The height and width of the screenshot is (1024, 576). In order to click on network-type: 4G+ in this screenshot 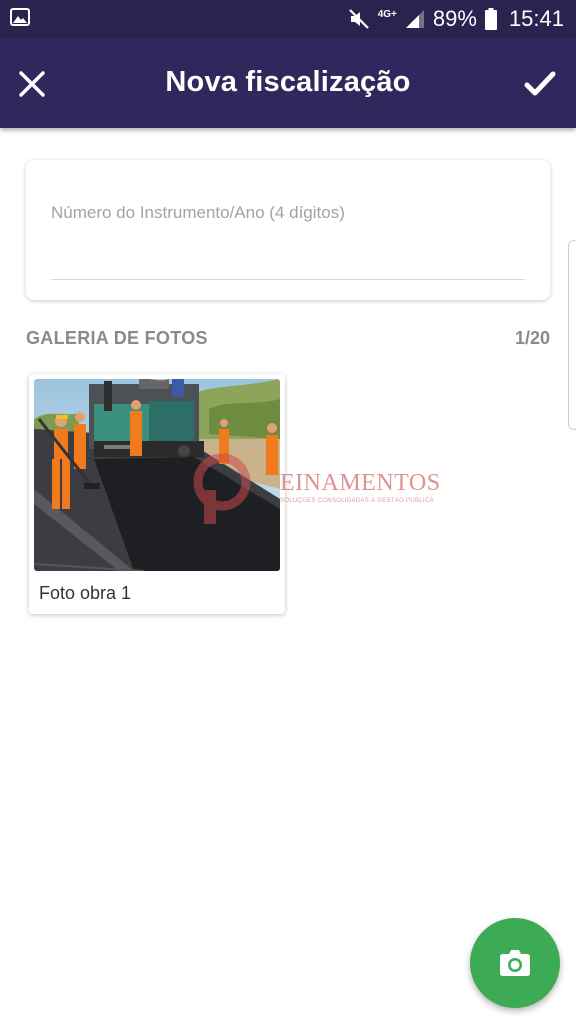, I will do `click(387, 14)`.